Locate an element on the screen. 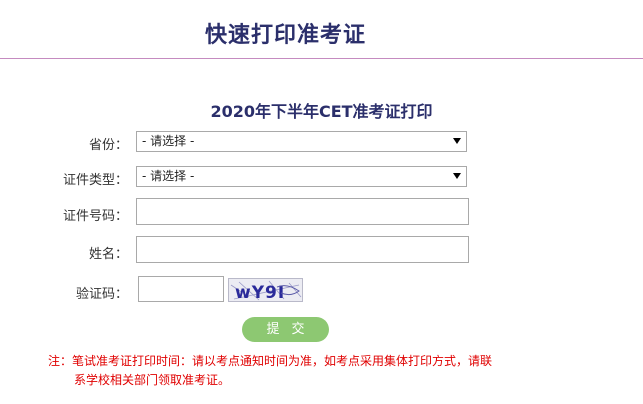  id-type-label: 证件类型： is located at coordinates (95, 180).